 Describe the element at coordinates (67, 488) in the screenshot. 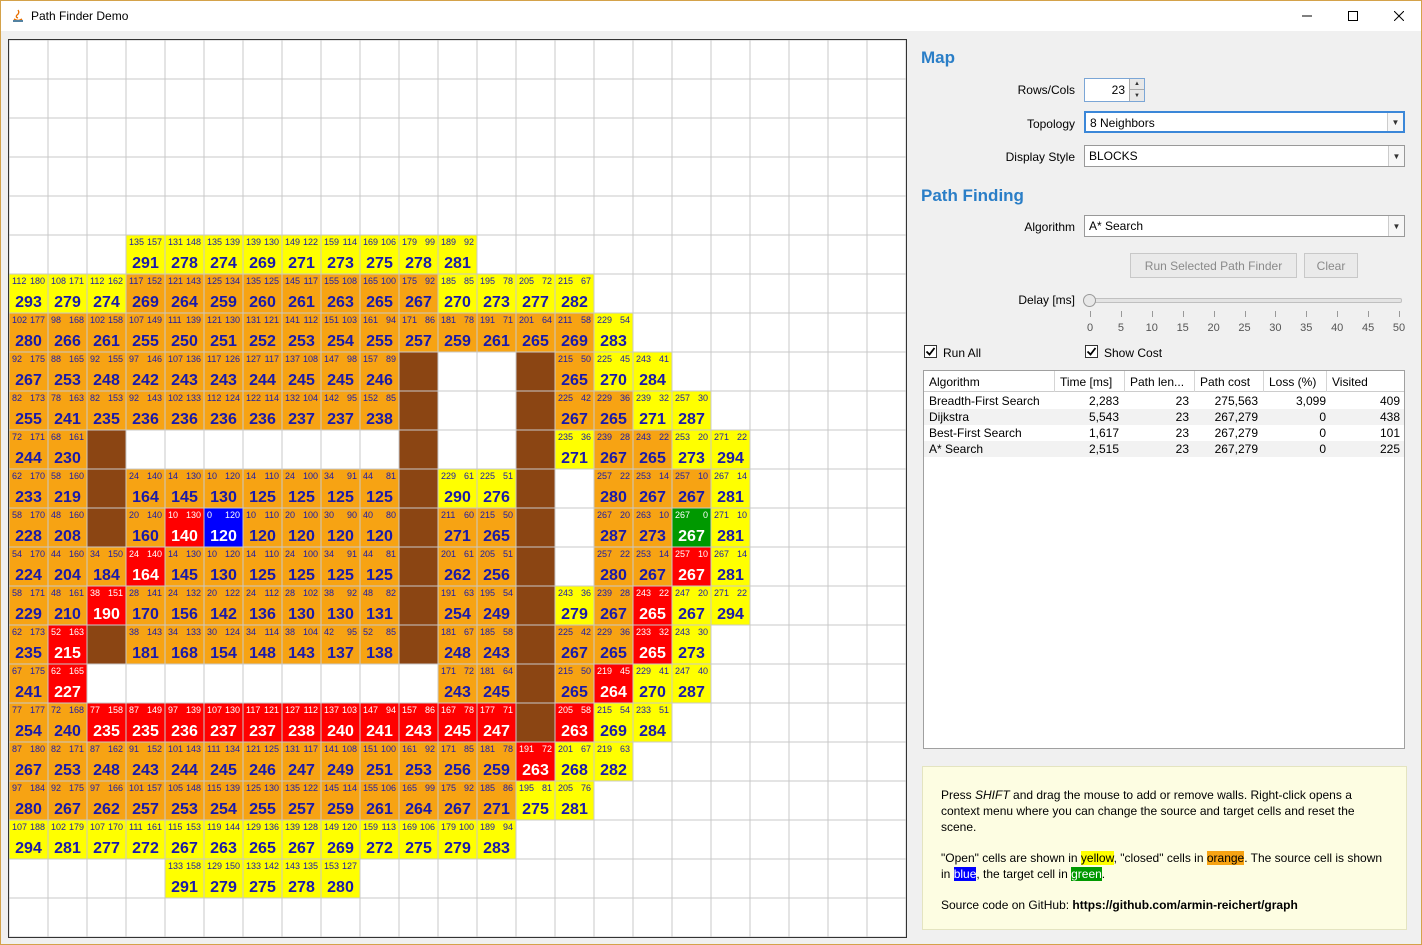

I see `grid-cell: 58 160 219` at that location.